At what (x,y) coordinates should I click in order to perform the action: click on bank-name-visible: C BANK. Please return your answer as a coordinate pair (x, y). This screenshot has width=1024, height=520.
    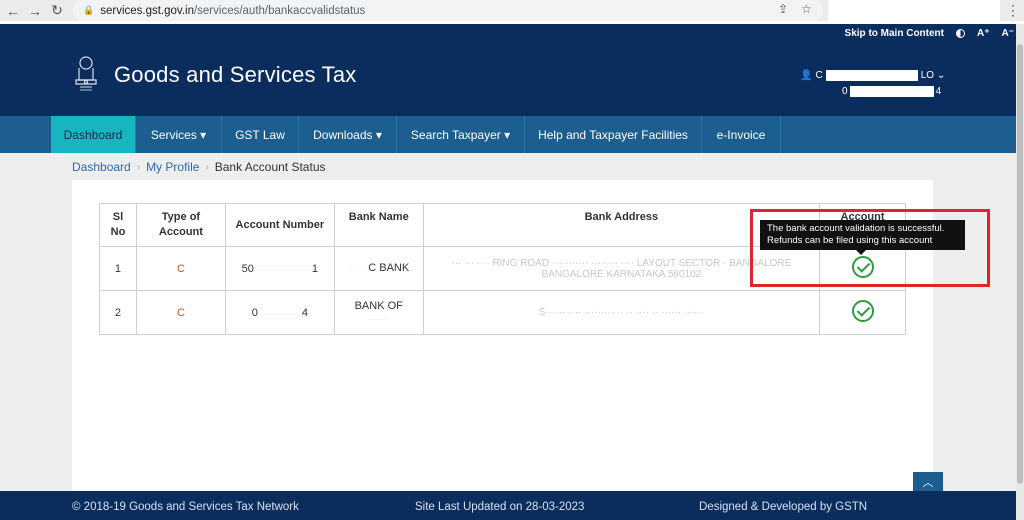
    Looking at the image, I should click on (389, 267).